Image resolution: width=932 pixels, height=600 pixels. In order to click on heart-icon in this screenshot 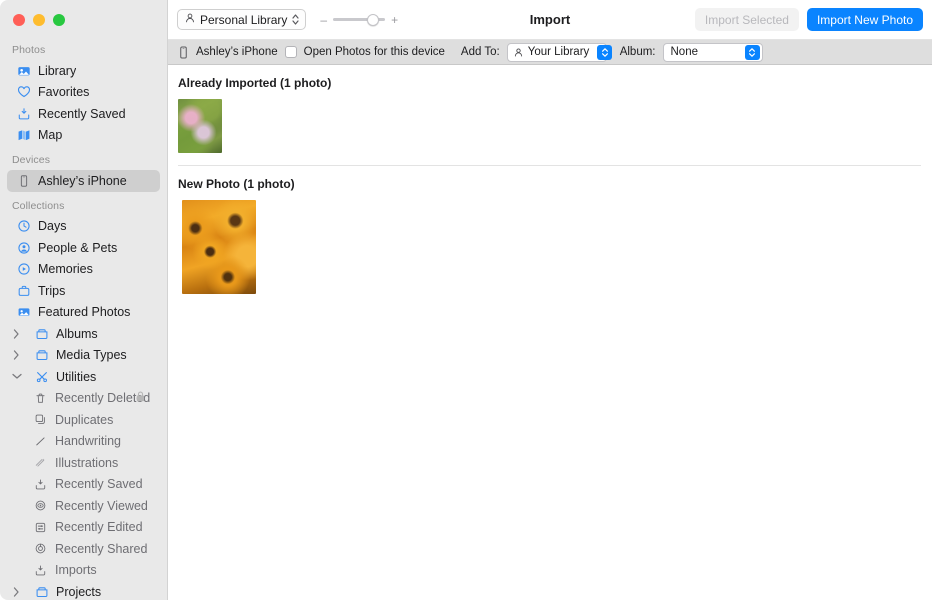, I will do `click(23, 92)`.